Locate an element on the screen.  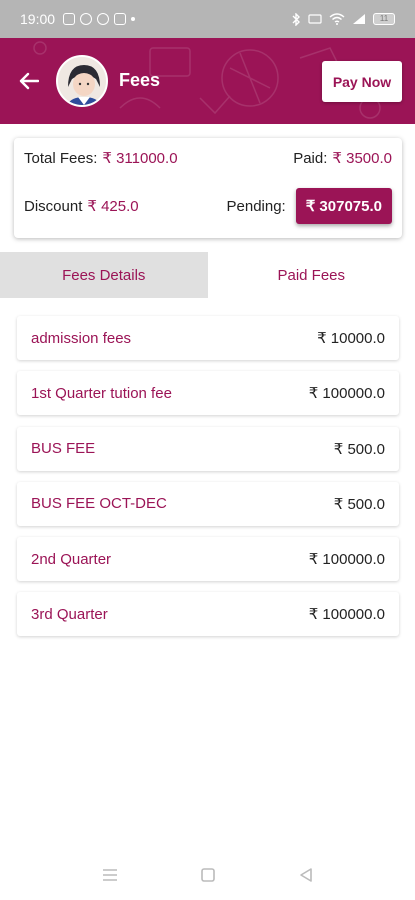
avatar is located at coordinates (82, 81).